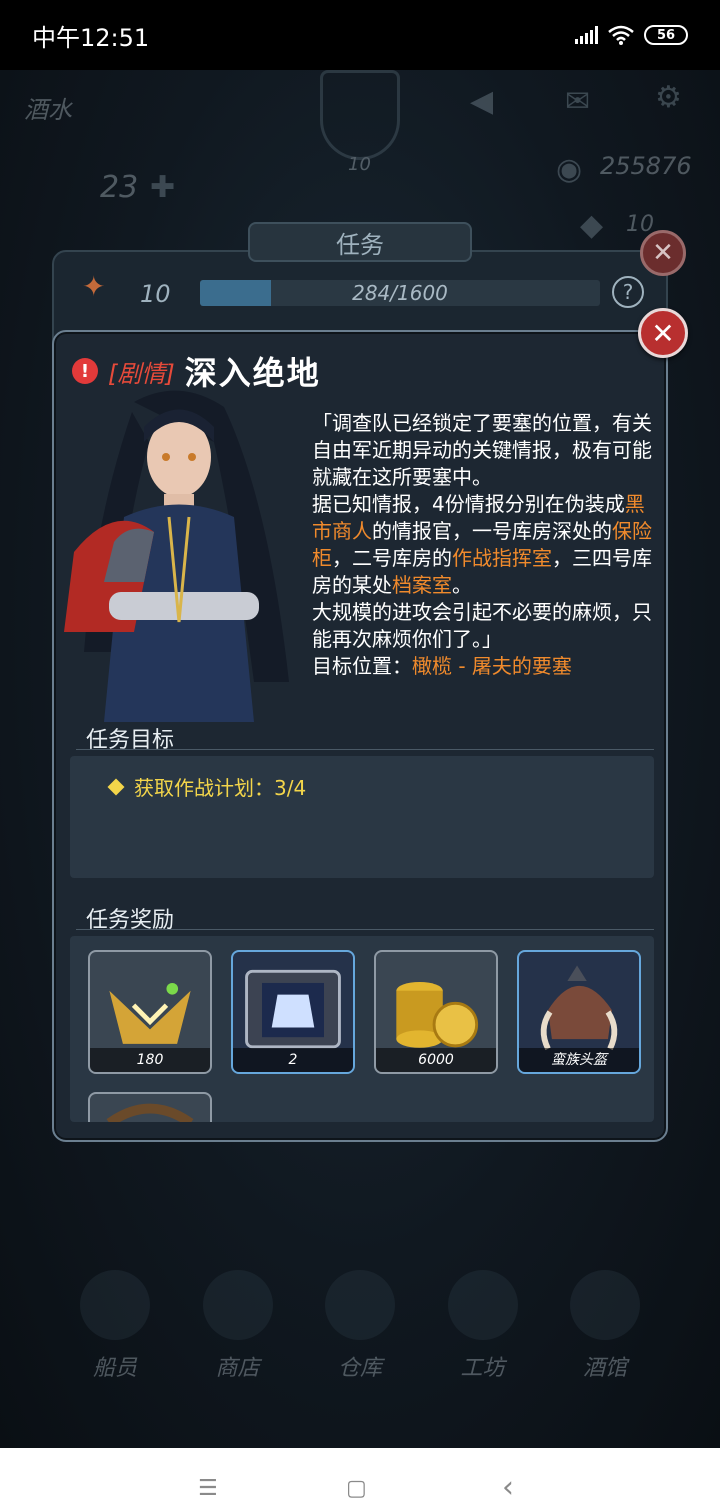 Image resolution: width=720 pixels, height=1499 pixels. Describe the element at coordinates (359, 164) in the screenshot. I see `player-level: 10` at that location.